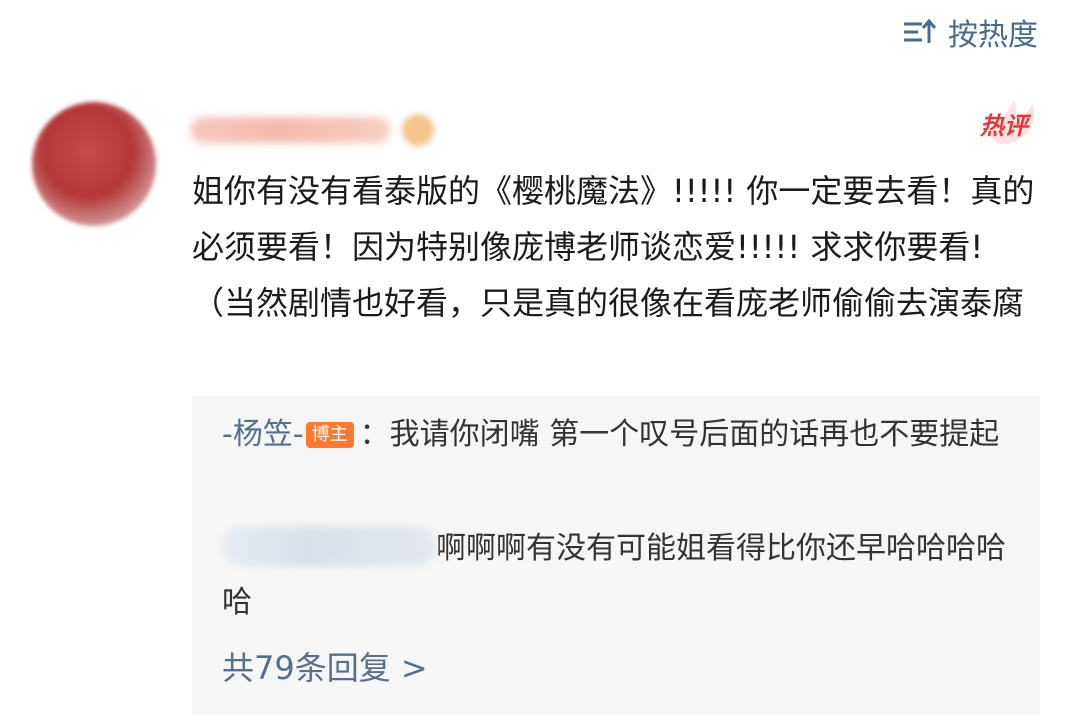 Image resolution: width=1080 pixels, height=715 pixels. I want to click on reply-text: 我请你闭嘴 第一个叹号后面的话再也不要提起, so click(694, 434).